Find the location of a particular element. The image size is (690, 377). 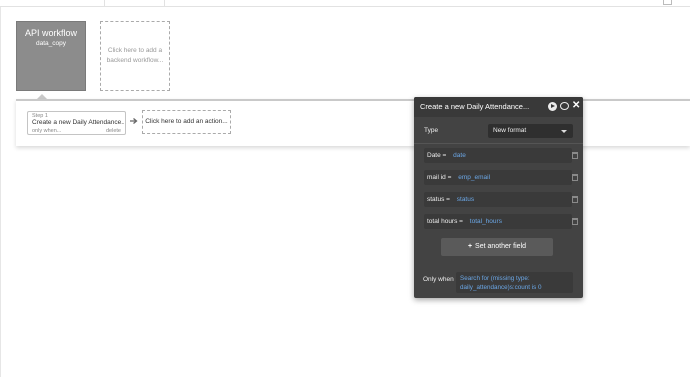

field-name: Date is located at coordinates (434, 155).